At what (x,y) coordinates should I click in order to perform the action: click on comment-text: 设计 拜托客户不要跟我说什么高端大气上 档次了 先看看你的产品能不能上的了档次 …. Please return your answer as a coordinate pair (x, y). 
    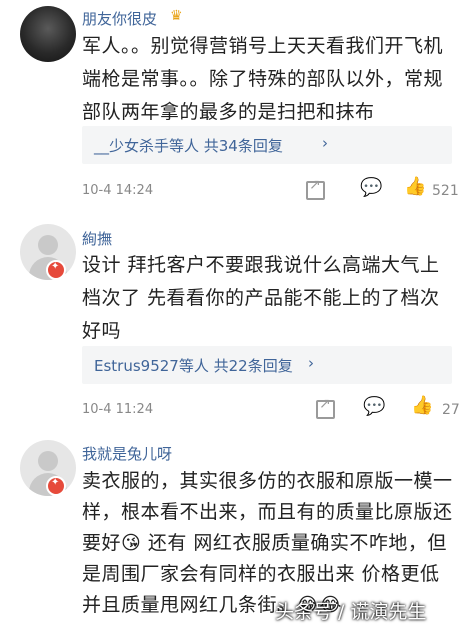
    Looking at the image, I should click on (261, 298).